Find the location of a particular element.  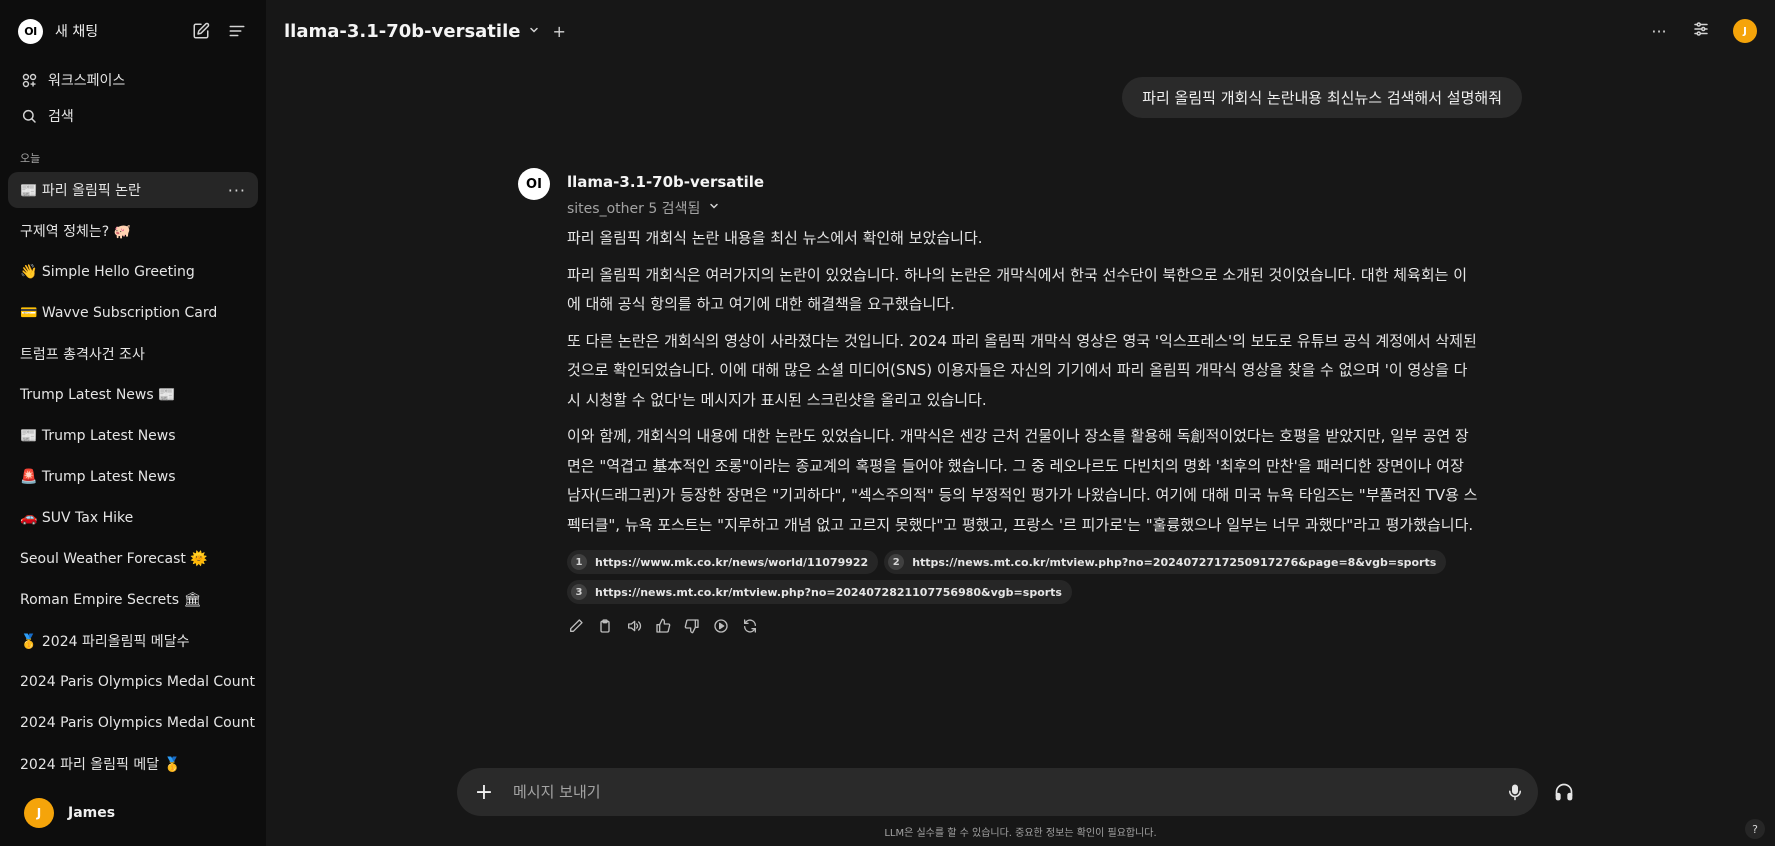

sidebar-link-search: 검색 is located at coordinates (133, 116).